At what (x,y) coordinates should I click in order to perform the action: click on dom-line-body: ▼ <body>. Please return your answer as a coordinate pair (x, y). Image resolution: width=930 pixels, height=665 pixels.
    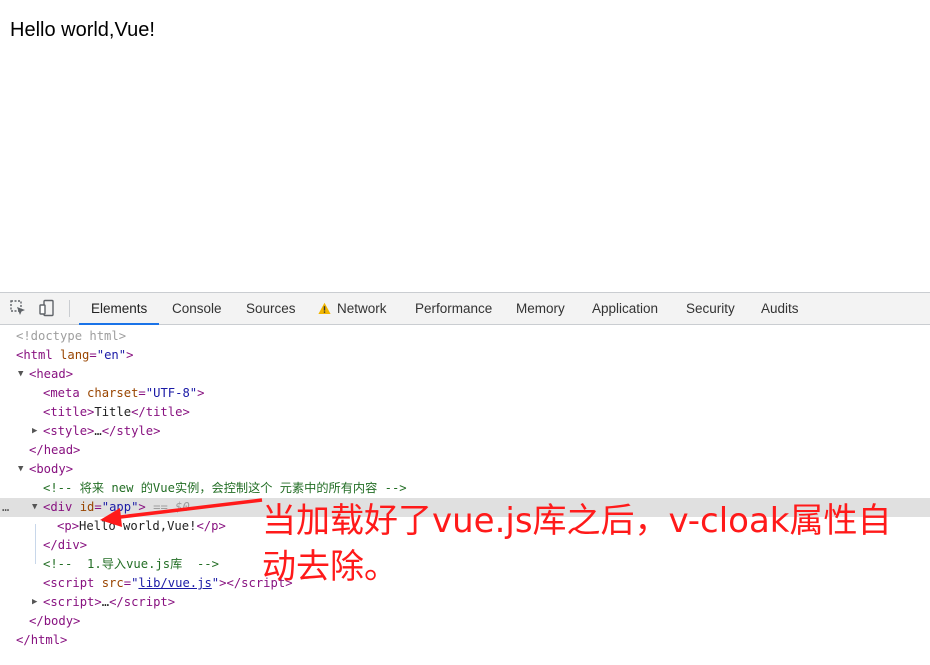
    Looking at the image, I should click on (465, 469).